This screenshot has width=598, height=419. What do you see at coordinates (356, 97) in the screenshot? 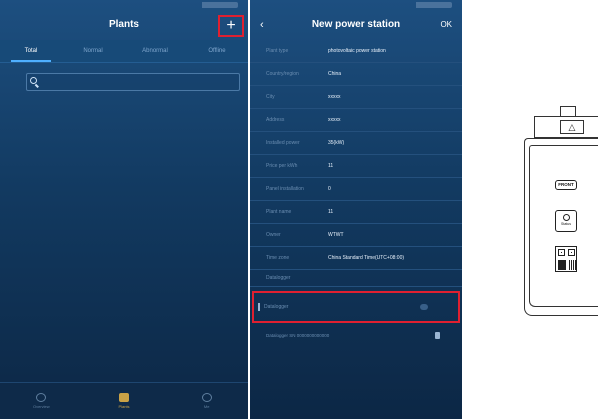
I see `field-city: City xxxxx` at bounding box center [356, 97].